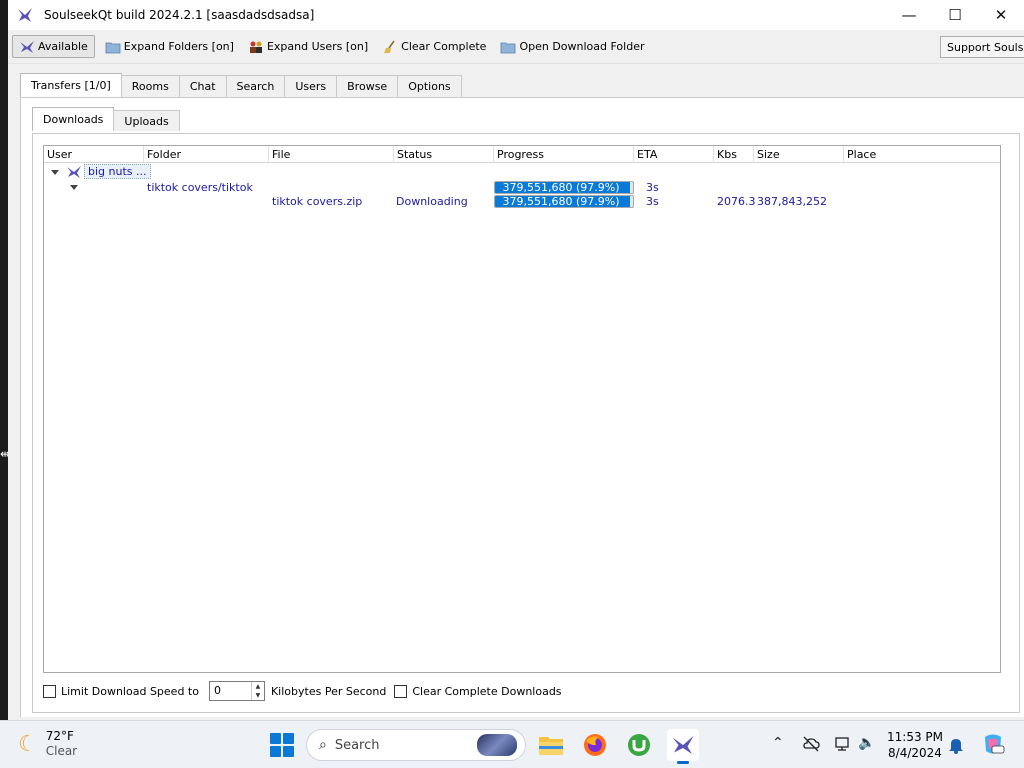 This screenshot has width=1024, height=768. I want to click on clock-date: 8/4/2024, so click(915, 753).